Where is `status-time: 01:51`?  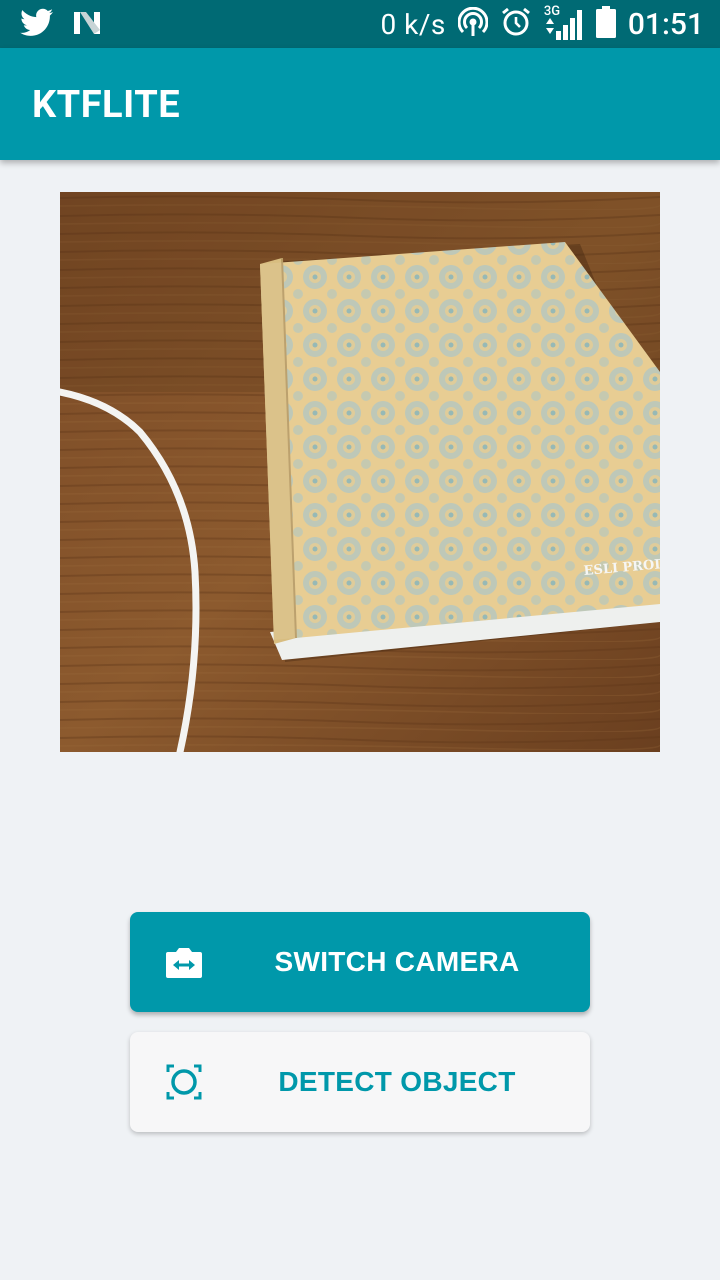 status-time: 01:51 is located at coordinates (665, 24).